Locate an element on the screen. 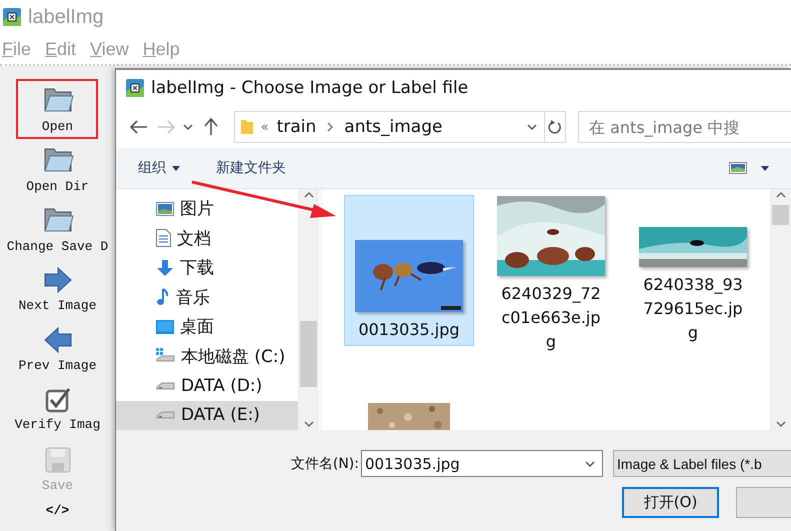 The width and height of the screenshot is (791, 531). file-name: 0013035.jpg is located at coordinates (409, 330).